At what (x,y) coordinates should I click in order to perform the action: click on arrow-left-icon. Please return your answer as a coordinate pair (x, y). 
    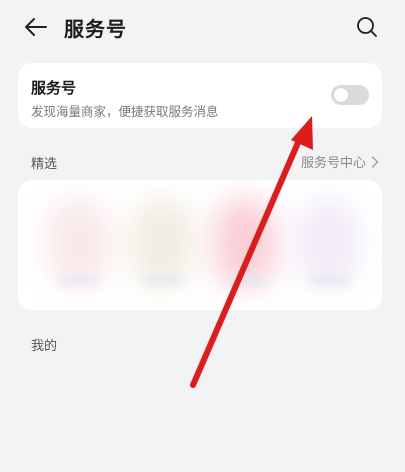
    Looking at the image, I should click on (36, 27).